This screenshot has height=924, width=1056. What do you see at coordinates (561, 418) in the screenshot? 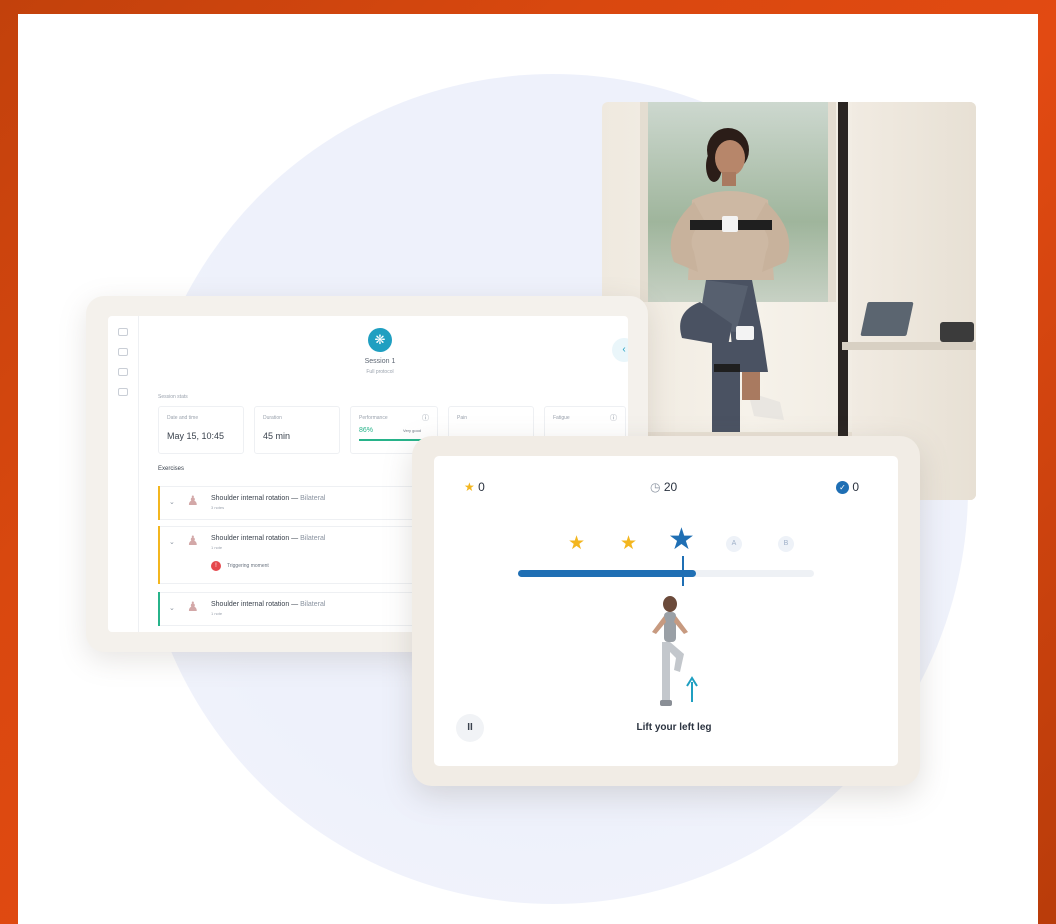
I see `stat-label: Fatigue` at bounding box center [561, 418].